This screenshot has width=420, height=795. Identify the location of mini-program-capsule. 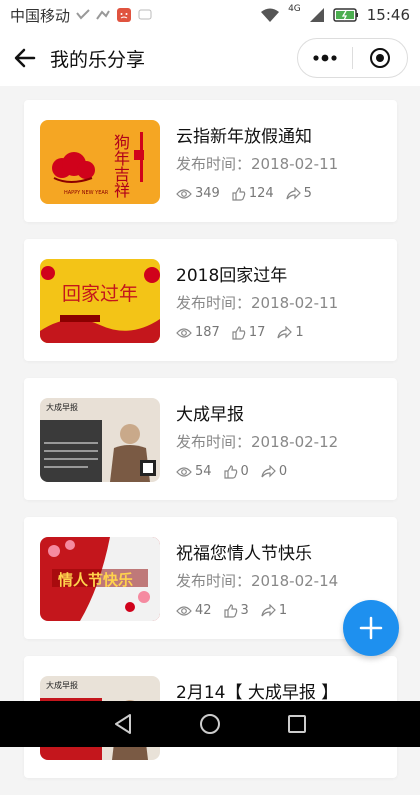
(352, 58).